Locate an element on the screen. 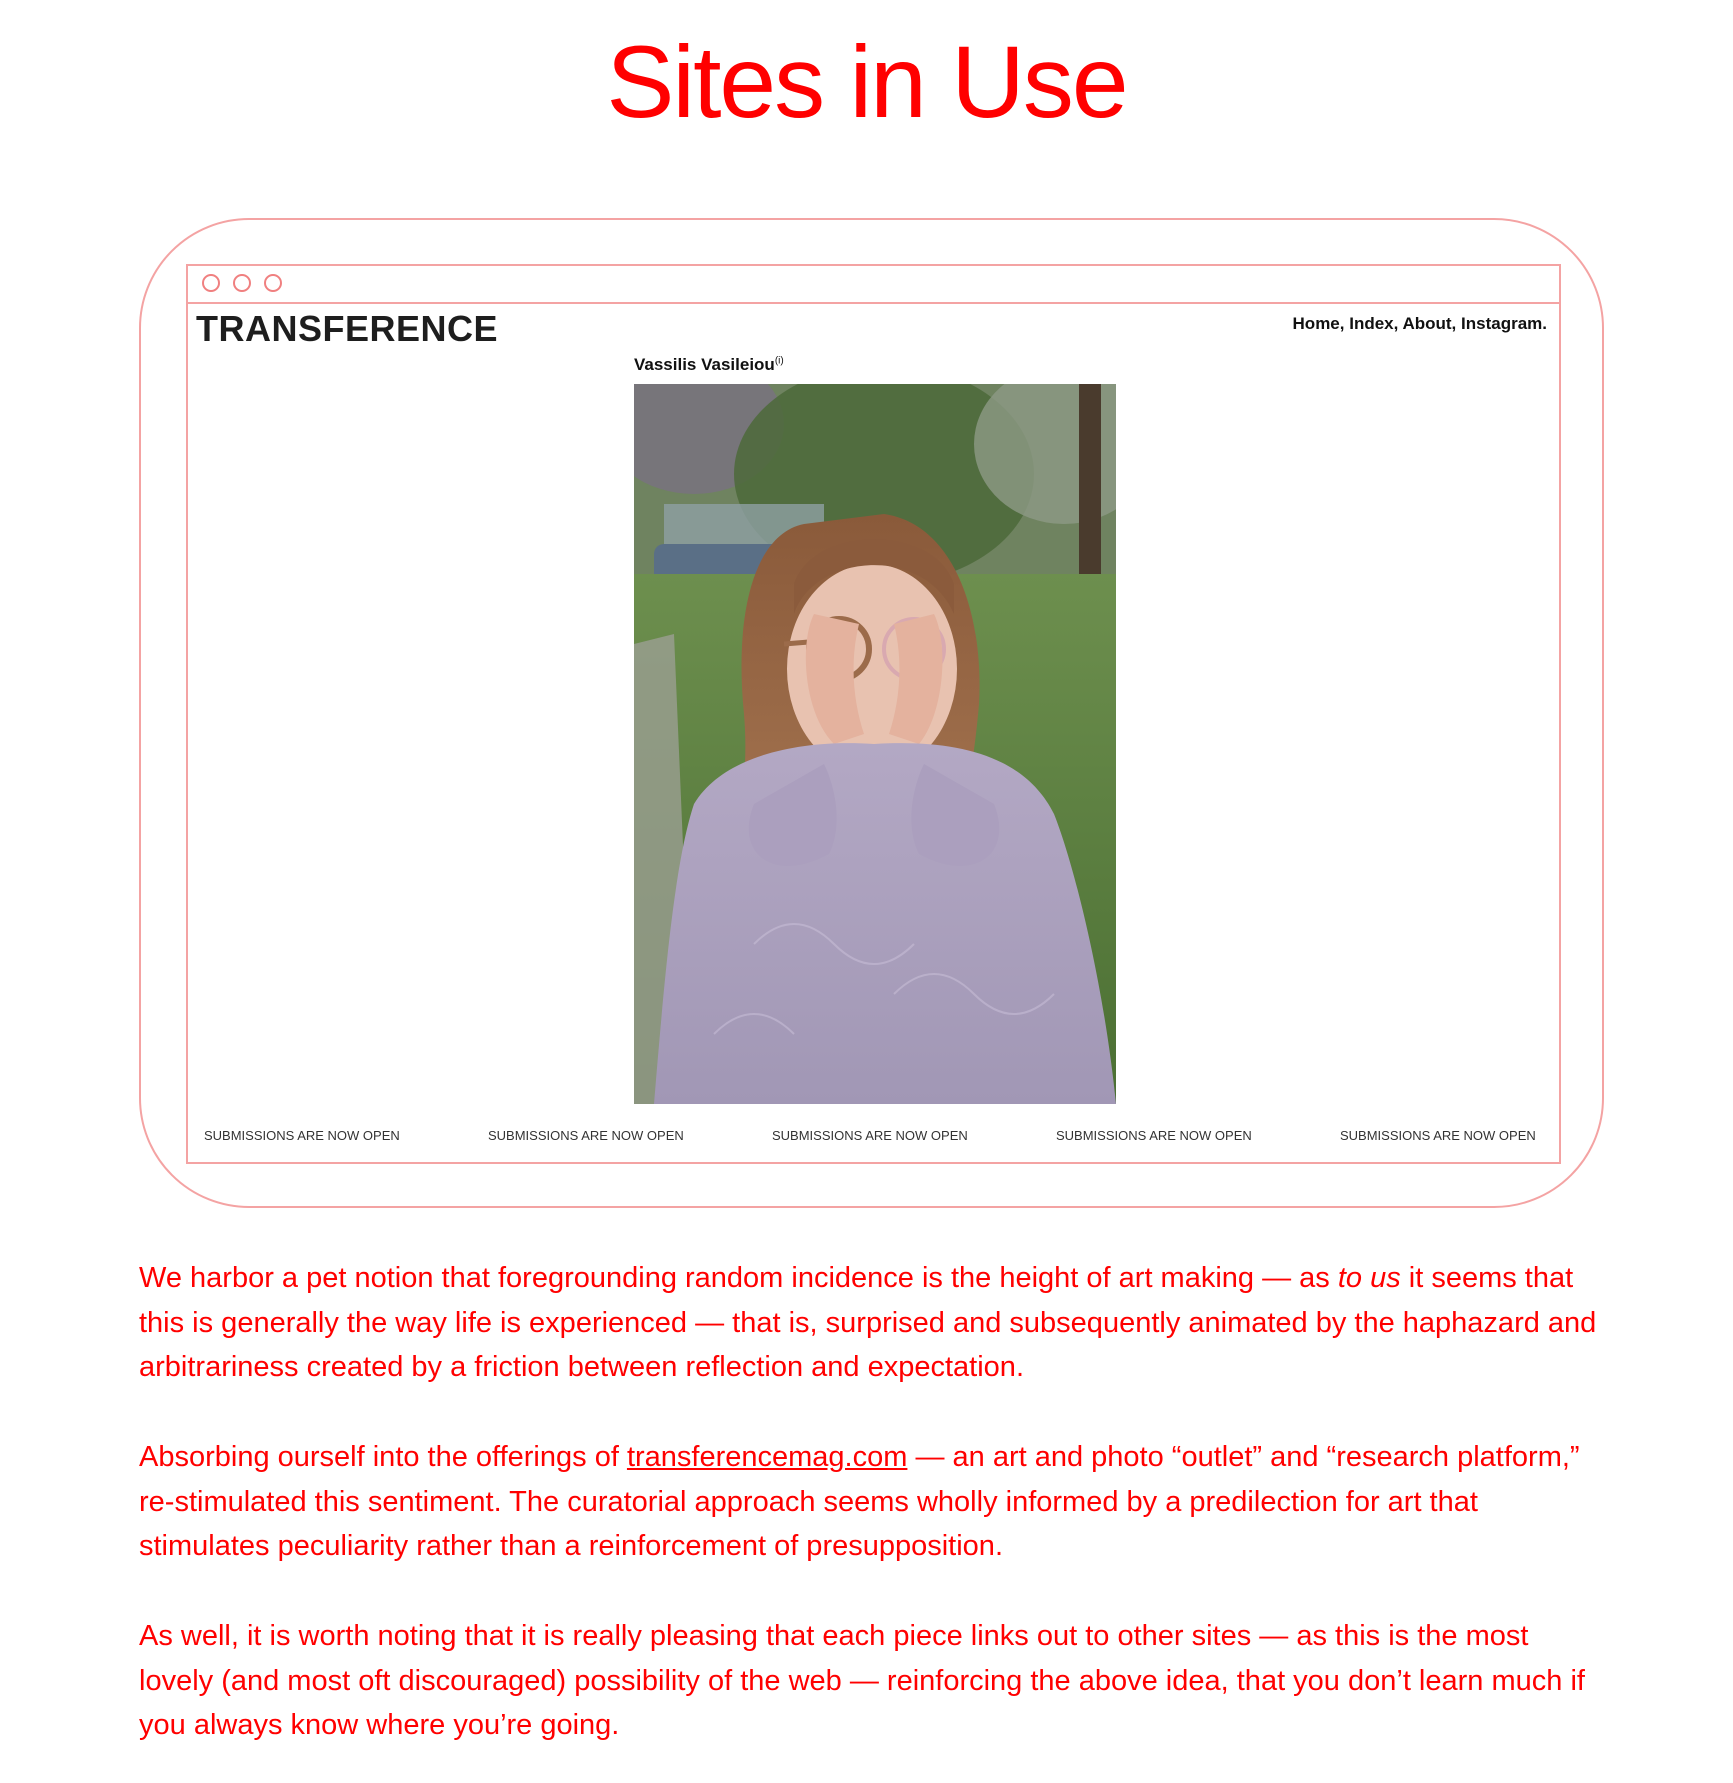  artist-name: Vassilis Vasileiou(i) is located at coordinates (709, 365).